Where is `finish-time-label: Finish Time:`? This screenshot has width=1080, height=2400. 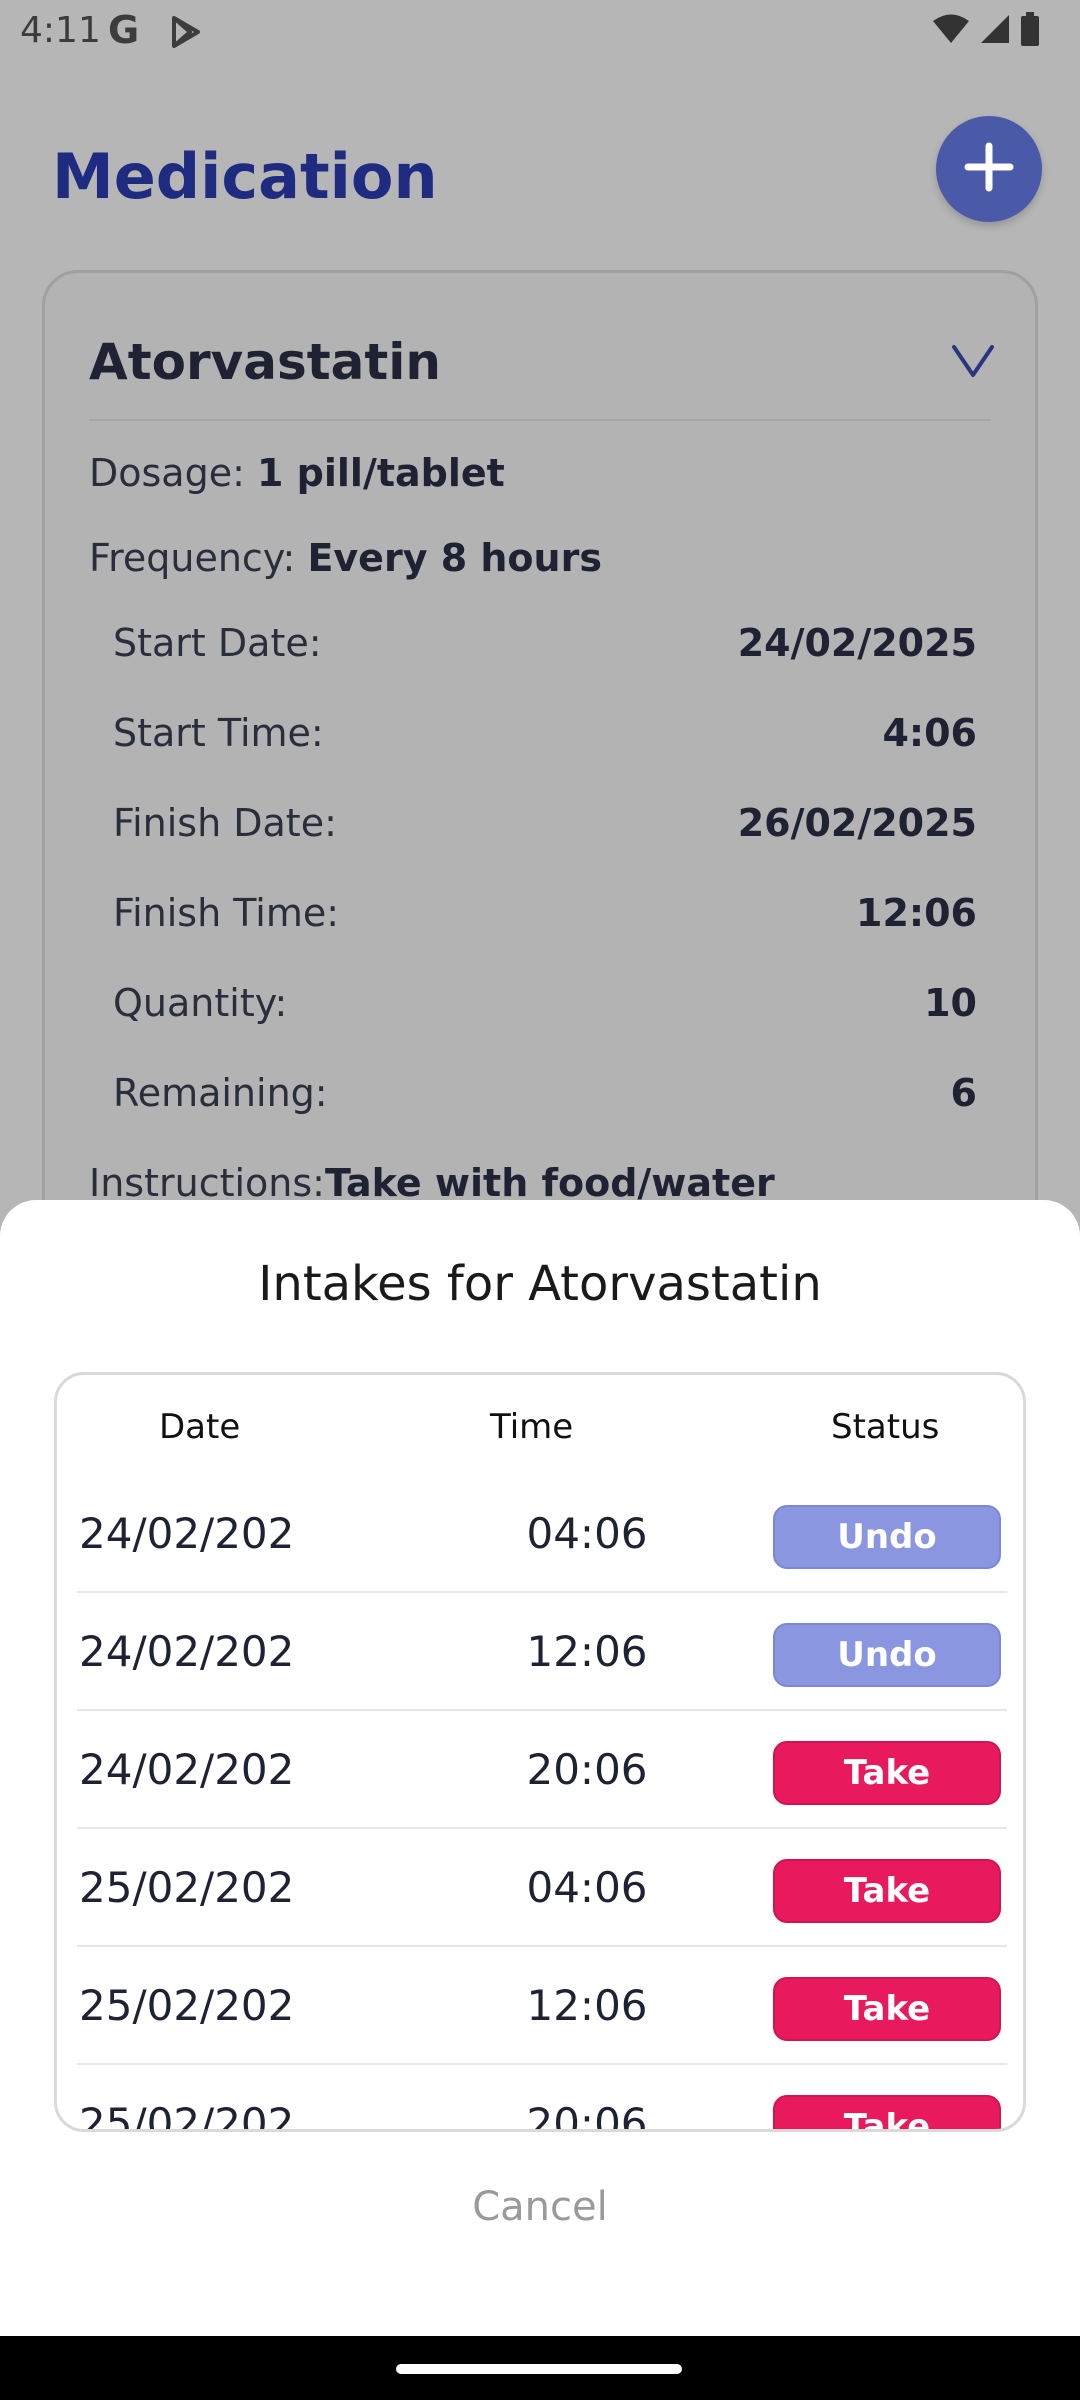 finish-time-label: Finish Time: is located at coordinates (226, 913).